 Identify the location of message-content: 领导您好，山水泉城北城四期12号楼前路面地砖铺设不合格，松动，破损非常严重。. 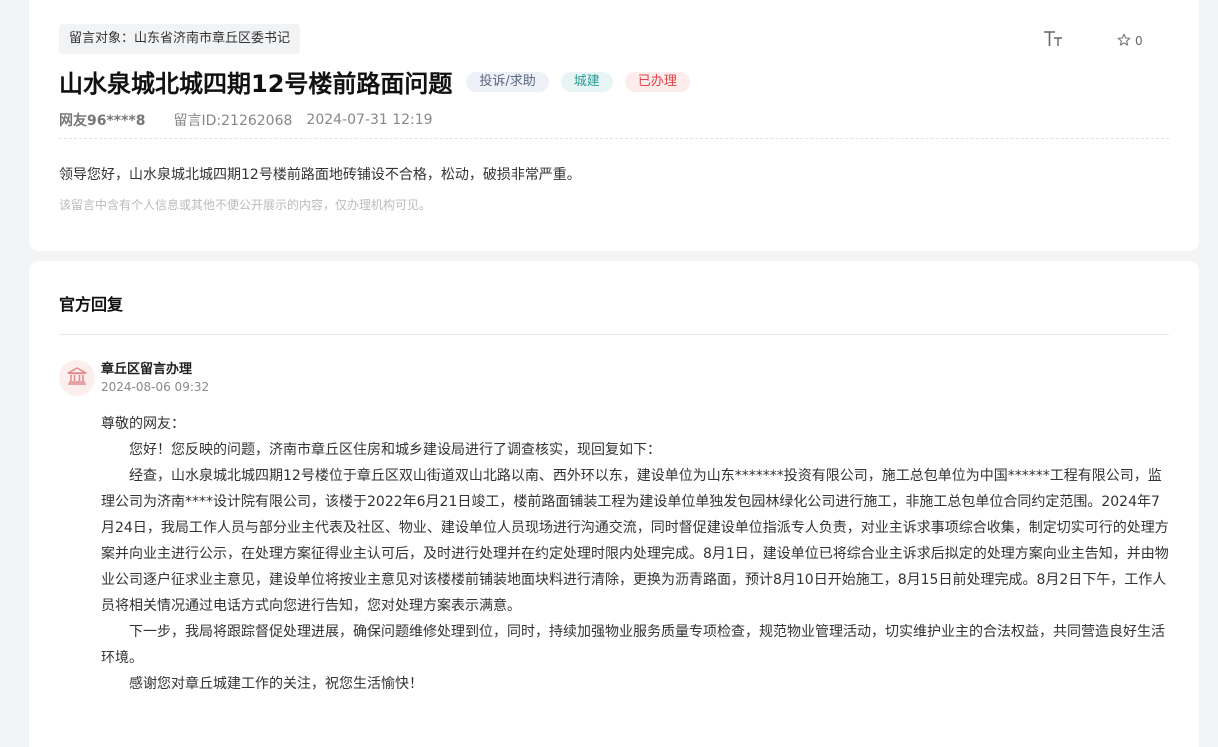
(320, 175).